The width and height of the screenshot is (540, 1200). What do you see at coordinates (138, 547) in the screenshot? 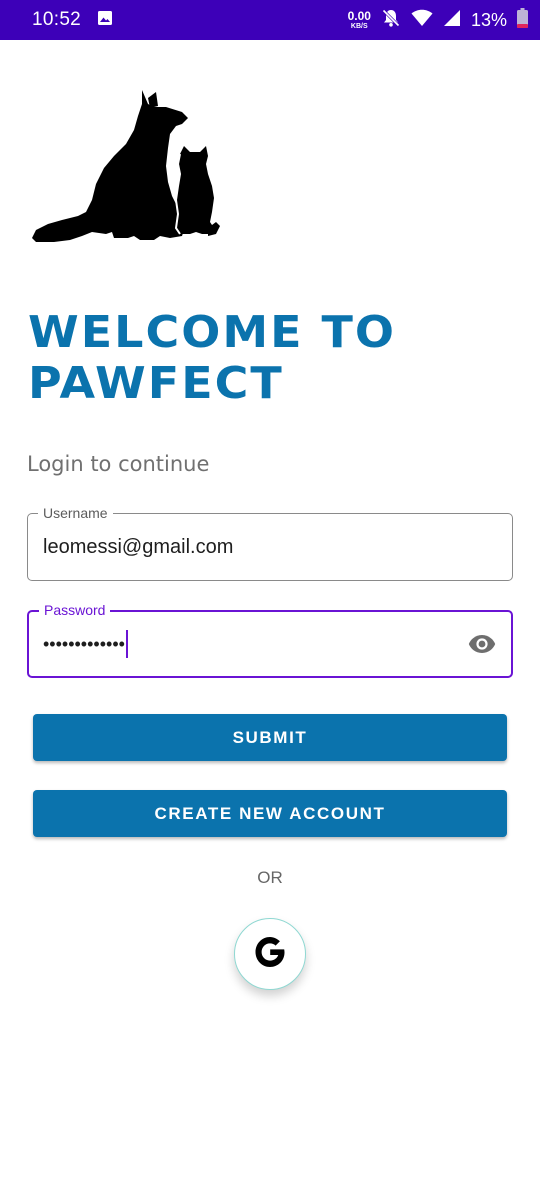
I see `username-input: leomessi@gmail.com` at bounding box center [138, 547].